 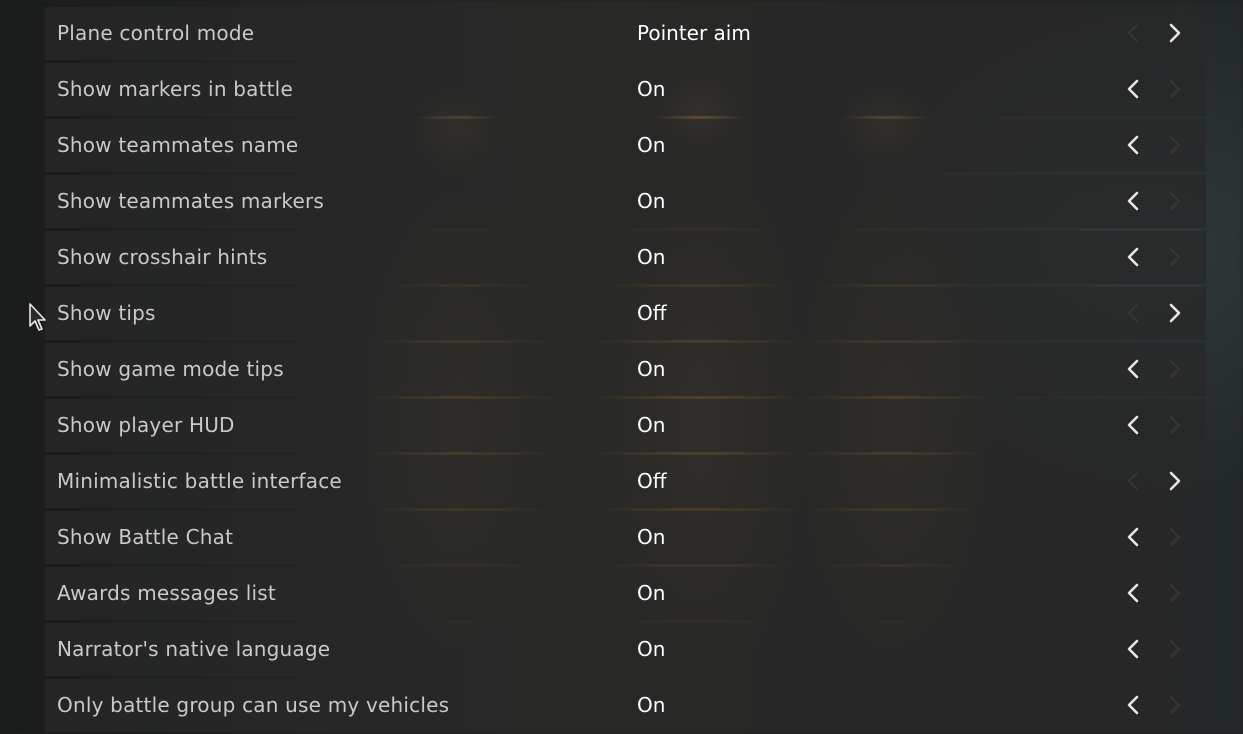 I want to click on setting-row: Show teammates name On, so click(x=625, y=145).